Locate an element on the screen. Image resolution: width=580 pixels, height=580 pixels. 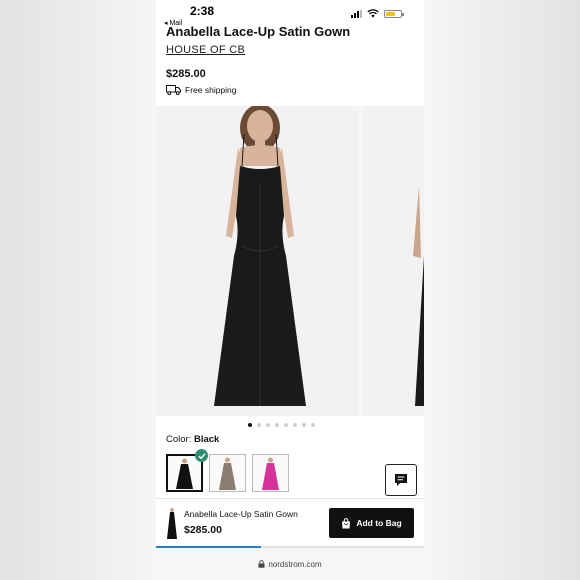
truck-icon is located at coordinates (173, 90).